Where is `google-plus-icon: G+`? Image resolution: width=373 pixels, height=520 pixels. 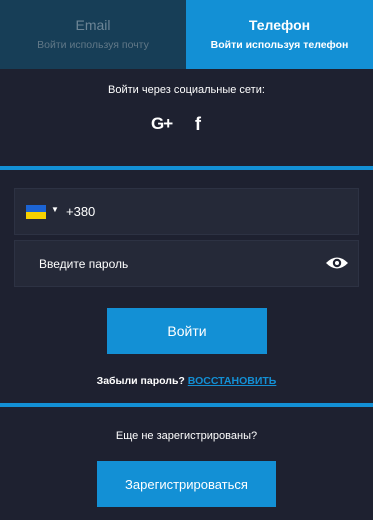
google-plus-icon: G+ is located at coordinates (162, 124).